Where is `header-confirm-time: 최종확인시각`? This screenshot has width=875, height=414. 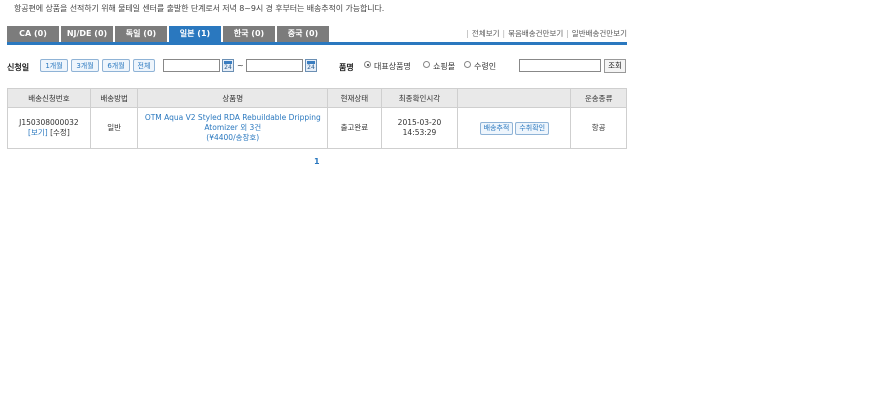 header-confirm-time: 최종확인시각 is located at coordinates (419, 98).